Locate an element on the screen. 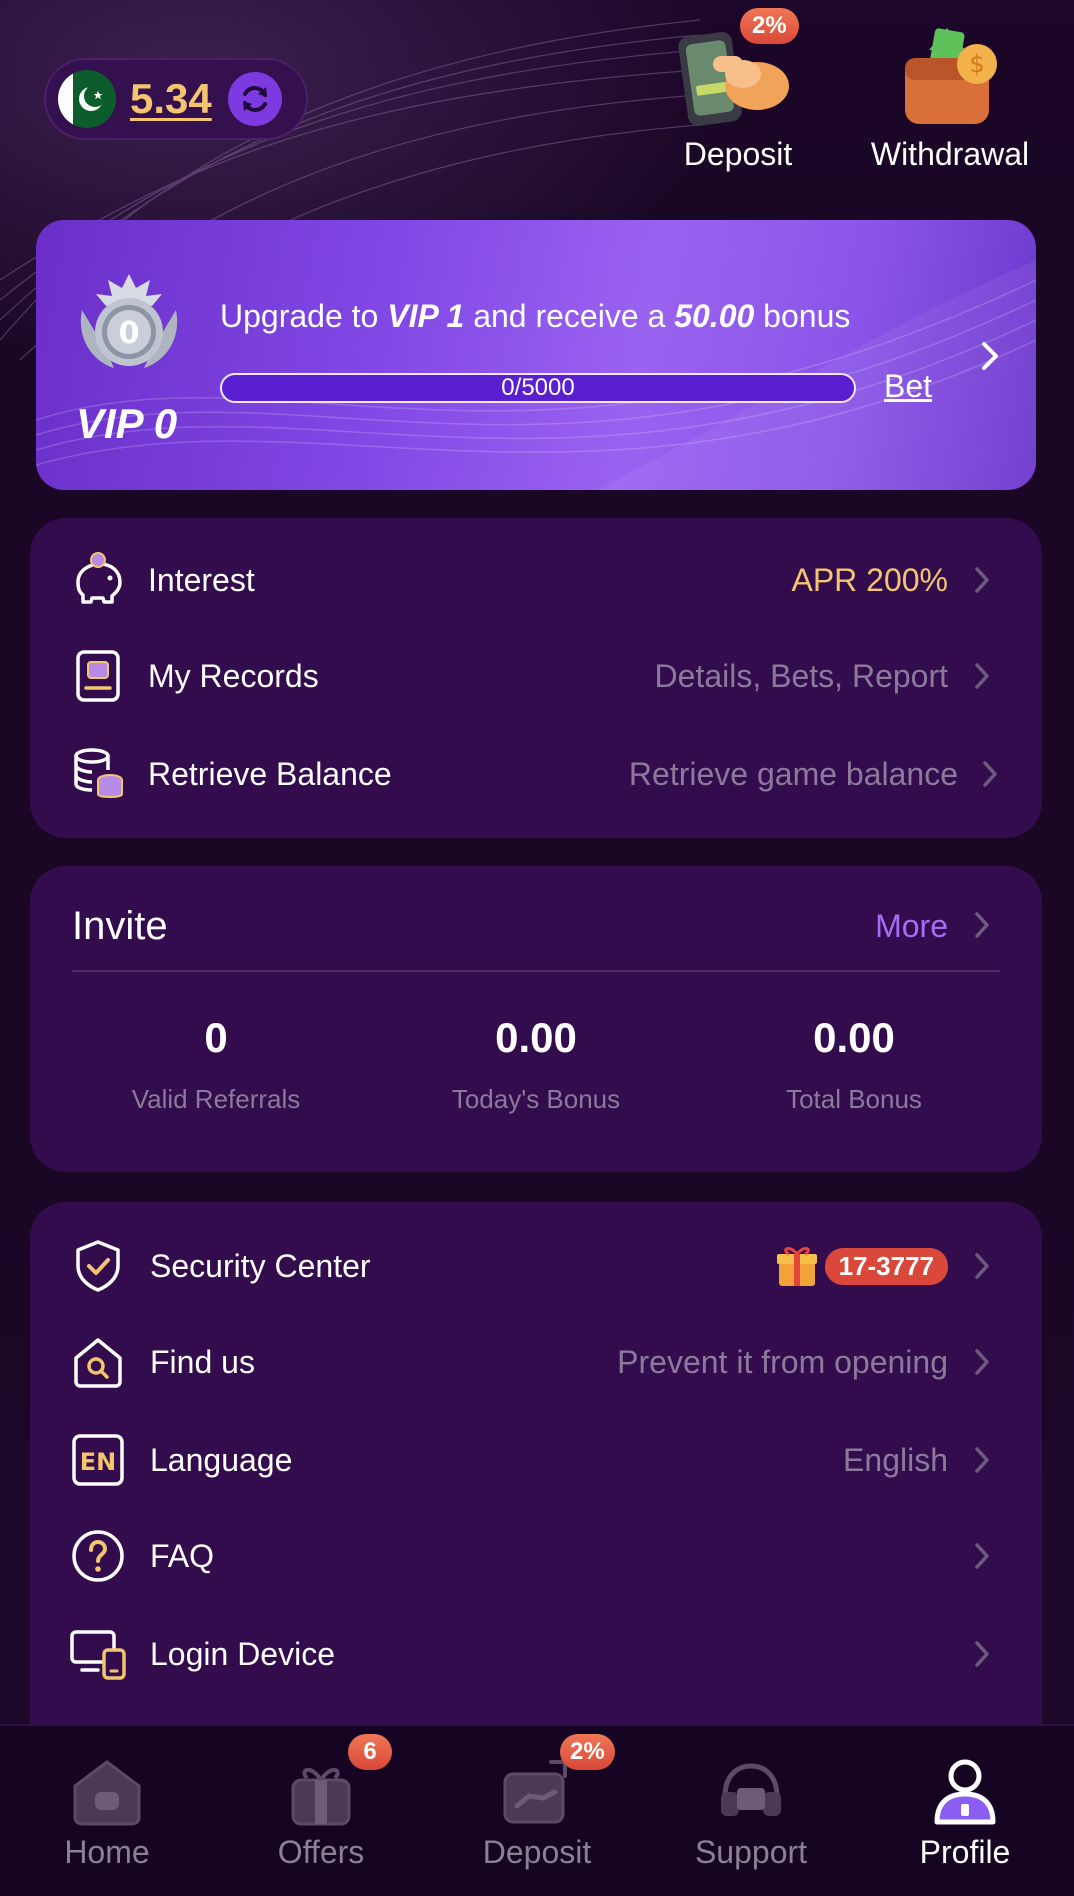 This screenshot has width=1074, height=1896. nav-deposit-badge: 2% is located at coordinates (587, 1752).